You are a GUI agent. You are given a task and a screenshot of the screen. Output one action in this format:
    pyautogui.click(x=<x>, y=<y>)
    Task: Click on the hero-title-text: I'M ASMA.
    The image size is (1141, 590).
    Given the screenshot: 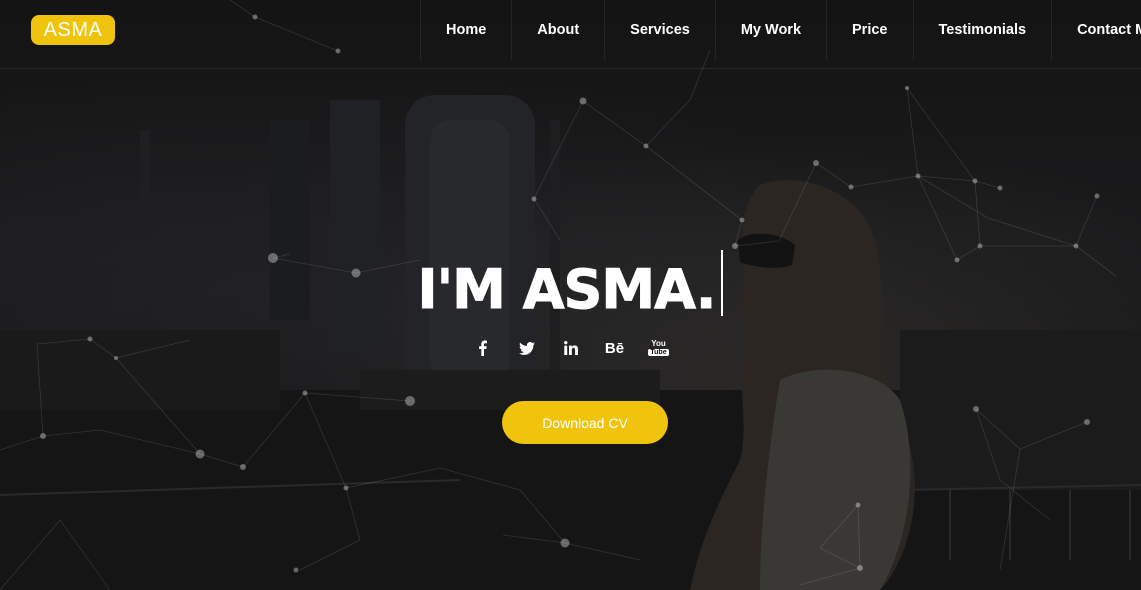 What is the action you would take?
    pyautogui.click(x=567, y=290)
    